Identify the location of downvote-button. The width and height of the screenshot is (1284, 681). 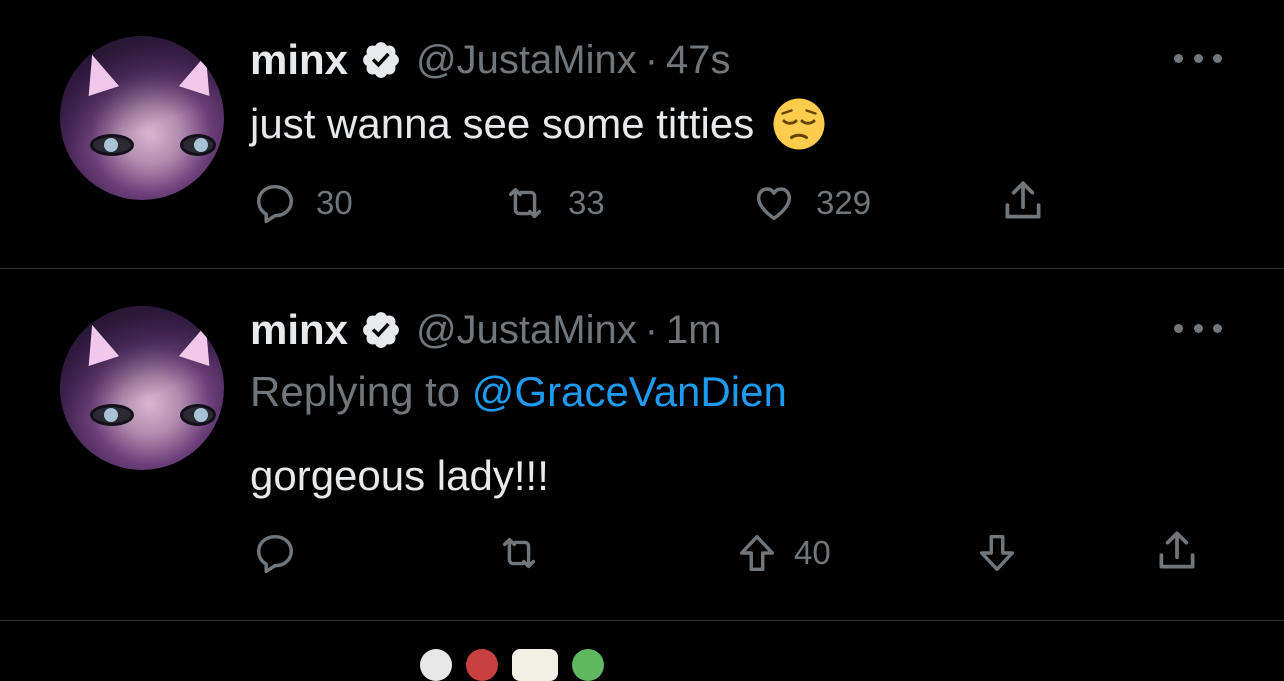
(997, 553).